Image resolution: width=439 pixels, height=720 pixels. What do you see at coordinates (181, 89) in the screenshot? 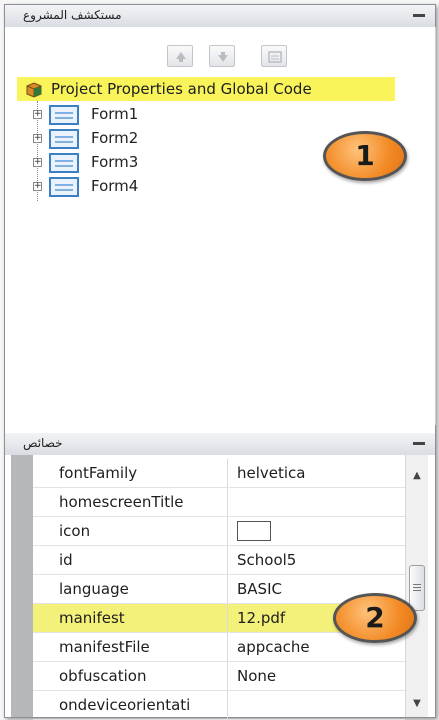
I see `tree-root-label: Project Properties and Global Code` at bounding box center [181, 89].